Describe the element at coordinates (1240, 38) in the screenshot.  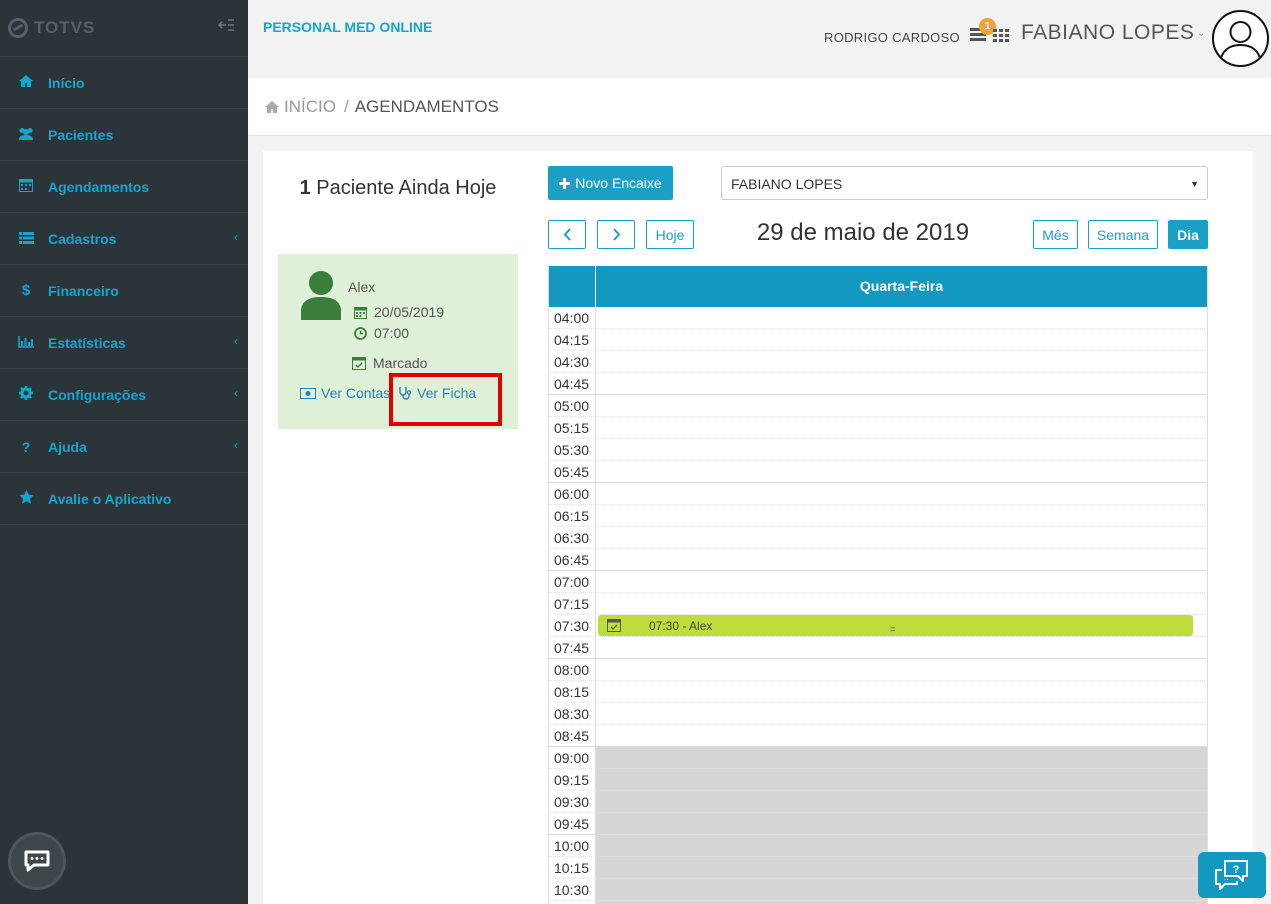
I see `avatar` at that location.